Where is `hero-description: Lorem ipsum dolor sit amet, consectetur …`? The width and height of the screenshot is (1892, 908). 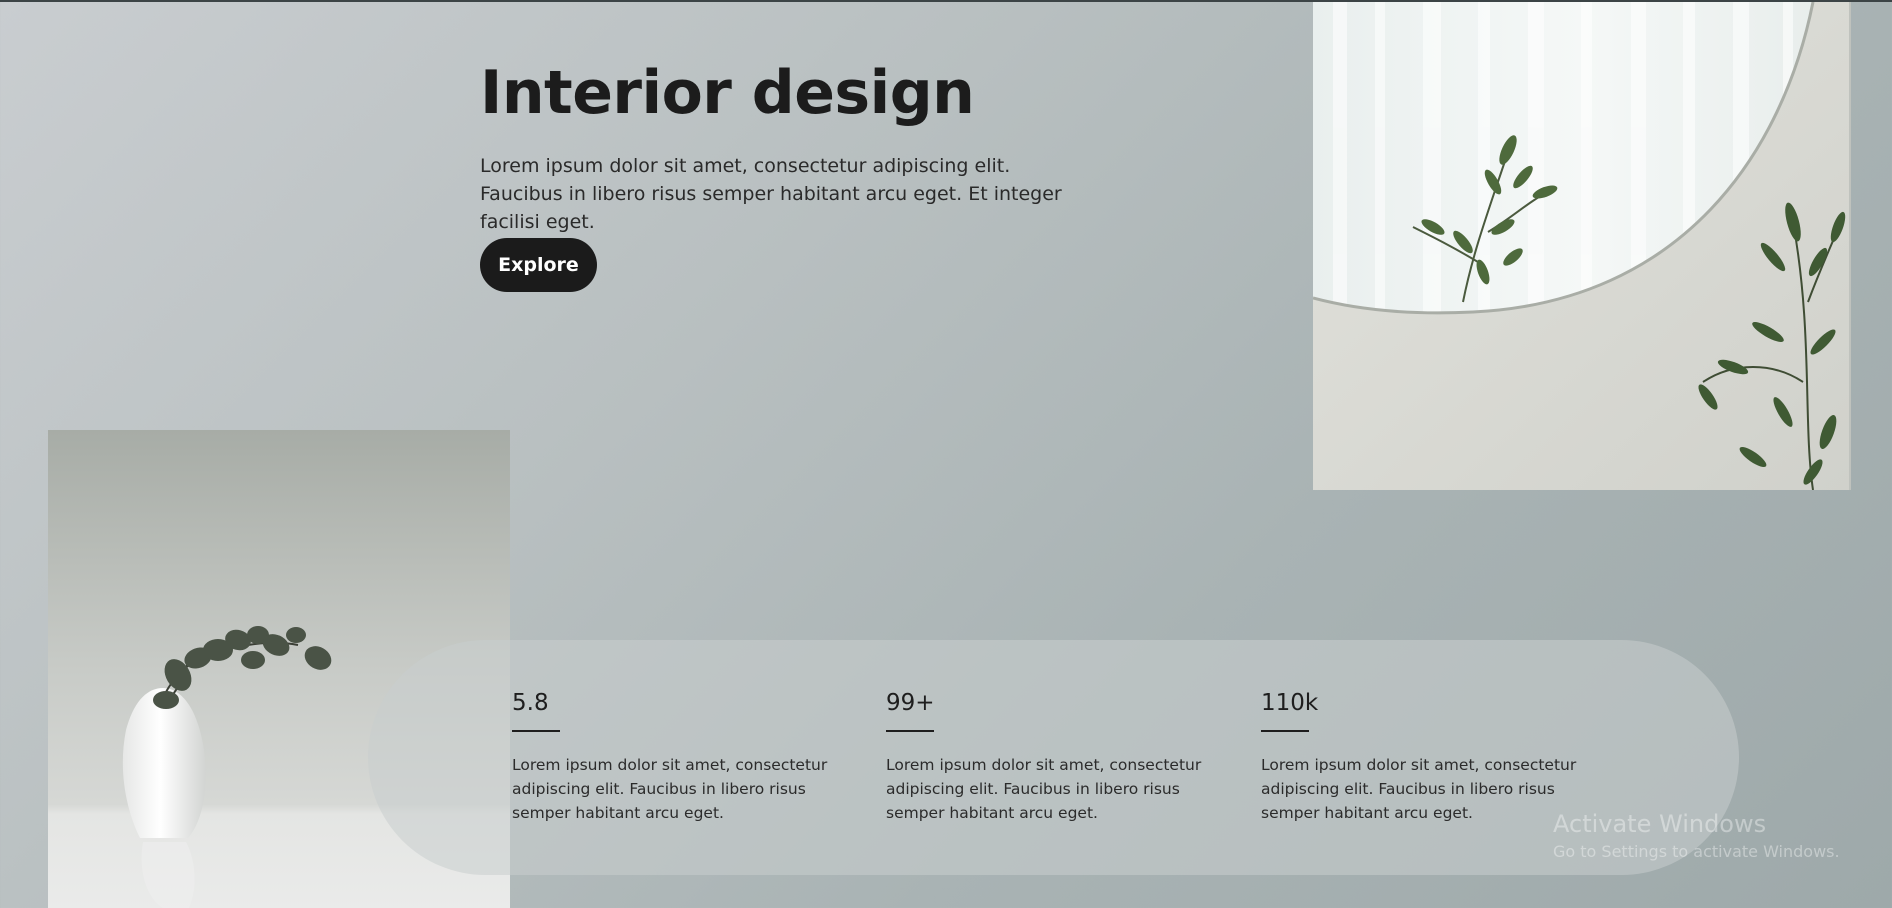
hero-description: Lorem ipsum dolor sit amet, consectetur … is located at coordinates (771, 194).